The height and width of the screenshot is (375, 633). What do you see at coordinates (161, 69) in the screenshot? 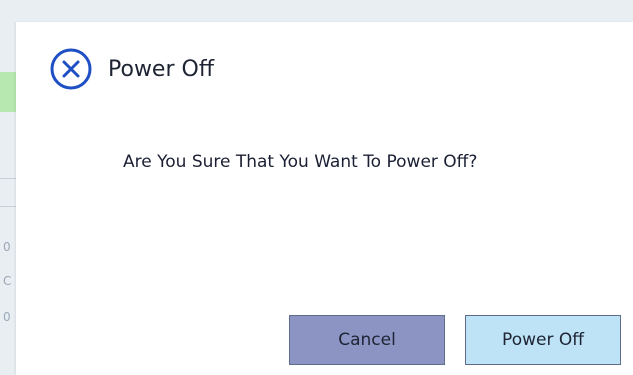
I see `dialog-title: Power Off` at bounding box center [161, 69].